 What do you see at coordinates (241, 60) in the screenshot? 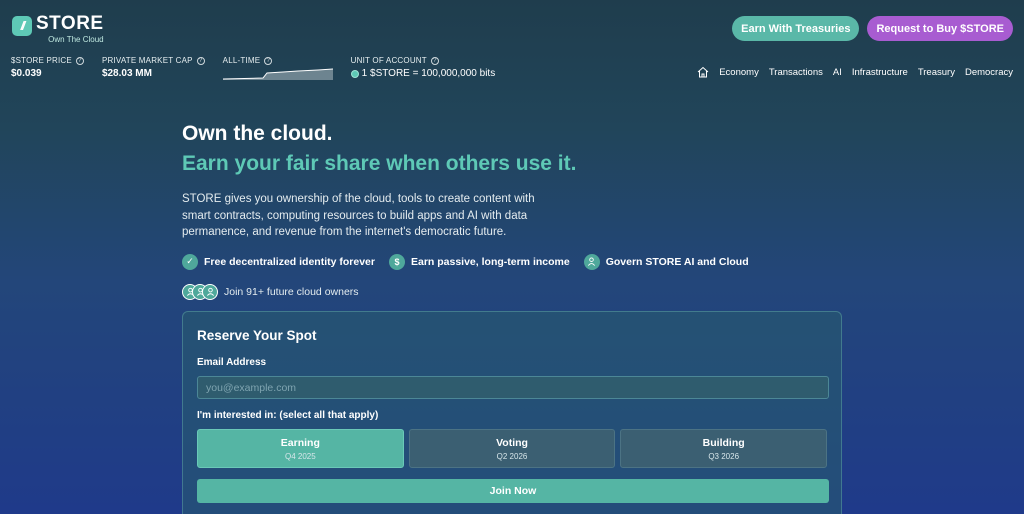
I see `stat-all-time-label: ALL-TIME` at bounding box center [241, 60].